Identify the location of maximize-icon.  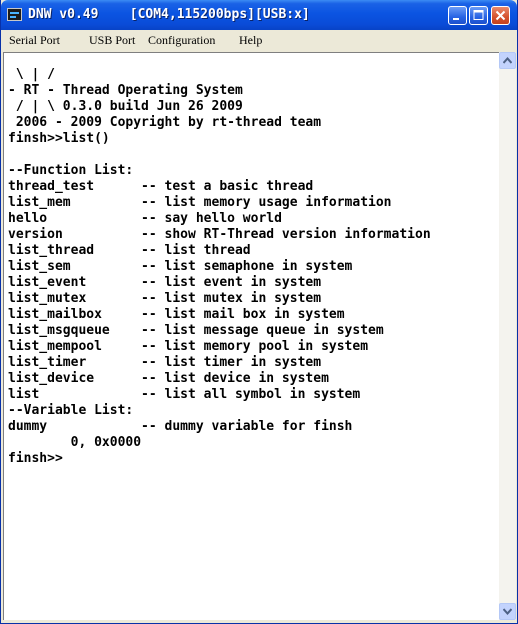
(478, 15).